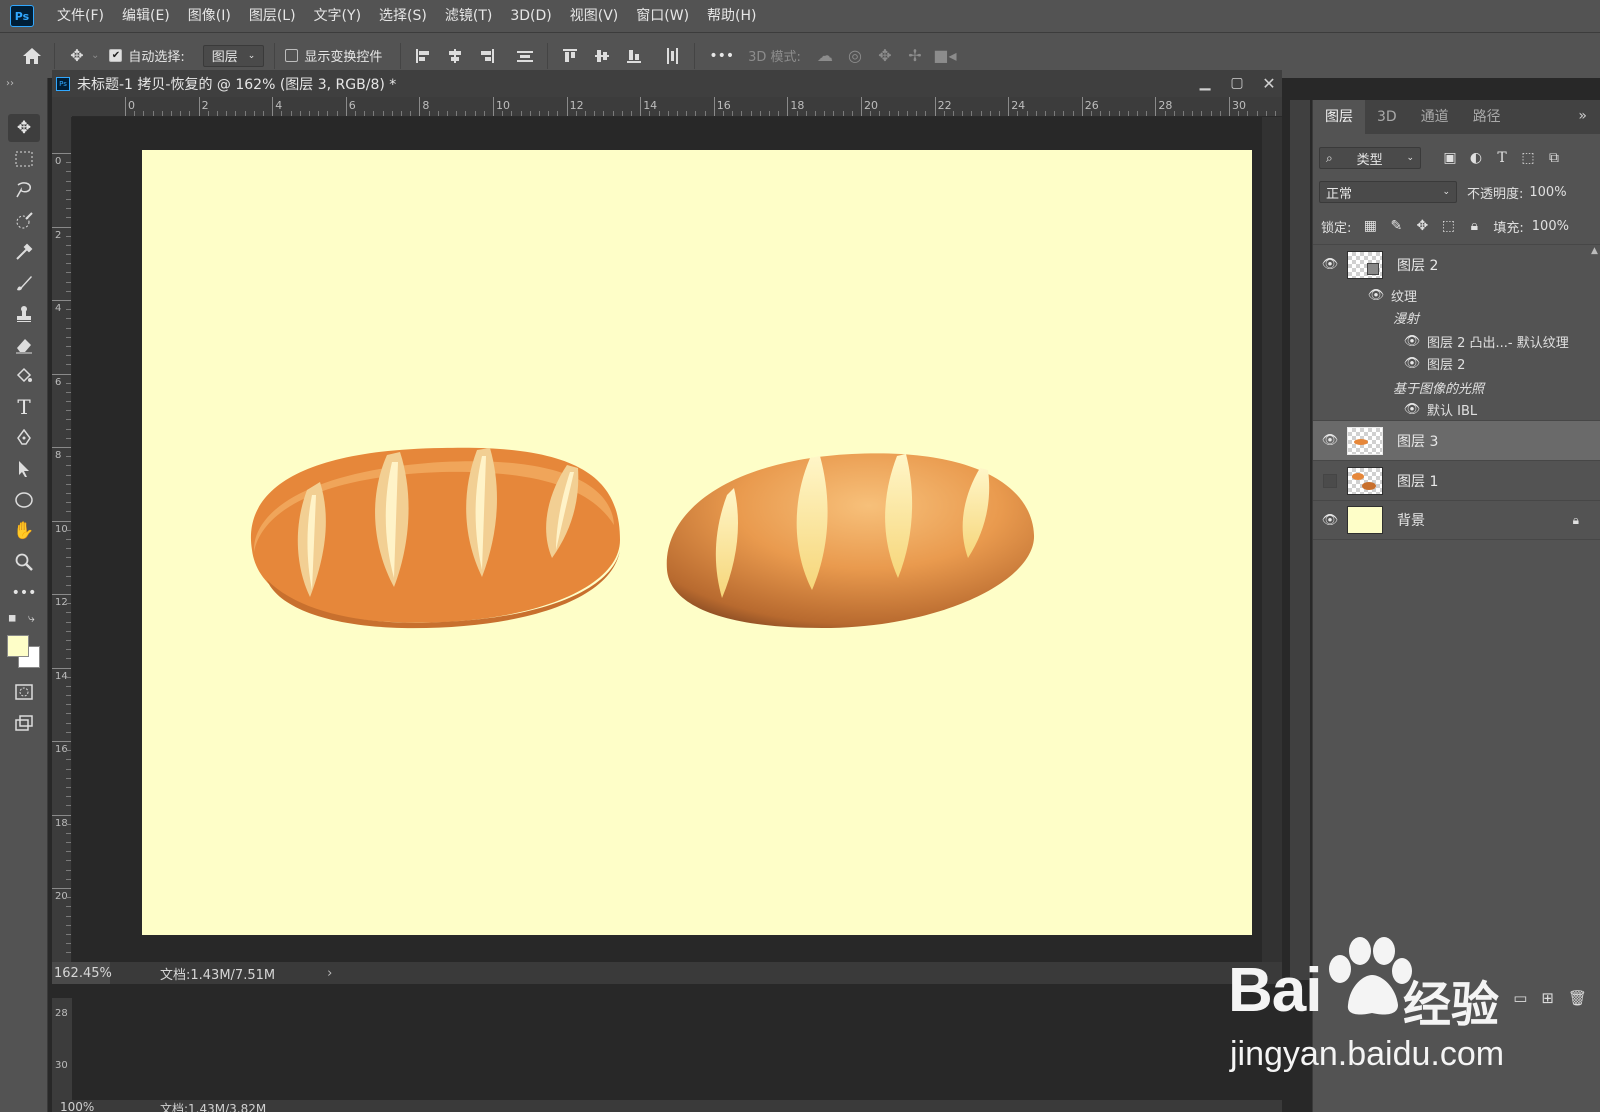  What do you see at coordinates (1456, 520) in the screenshot?
I see `layer-row: 👁︎ 背景 🔒︎` at bounding box center [1456, 520].